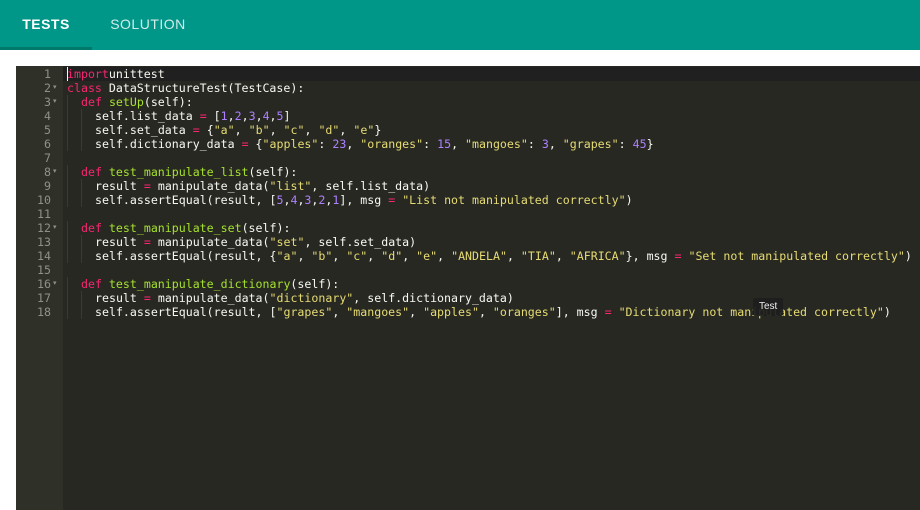 This screenshot has width=920, height=510. I want to click on code-token: , self.set_data), so click(360, 242).